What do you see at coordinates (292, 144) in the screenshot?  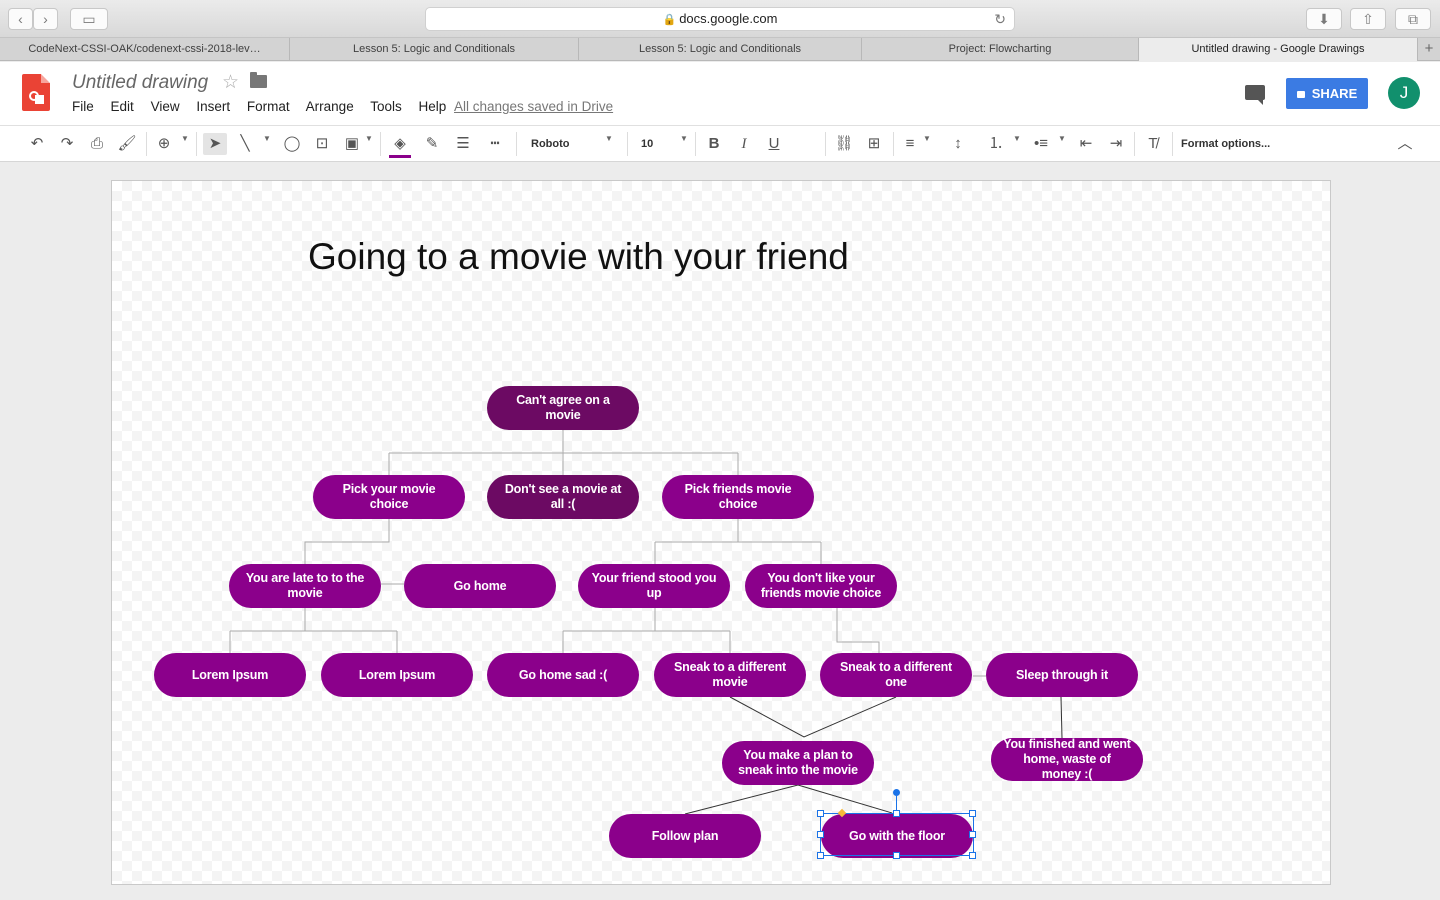 I see `shape-icon: ◯` at bounding box center [292, 144].